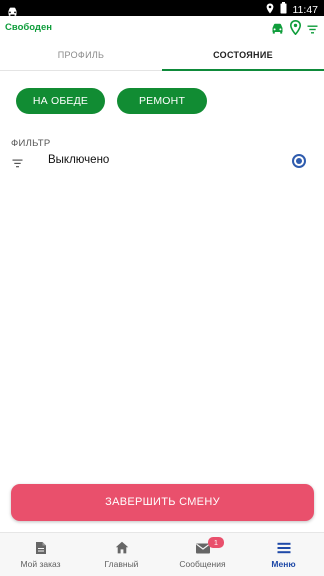 The height and width of the screenshot is (576, 324). Describe the element at coordinates (283, 564) in the screenshot. I see `nav-menu-label: Меню` at that location.